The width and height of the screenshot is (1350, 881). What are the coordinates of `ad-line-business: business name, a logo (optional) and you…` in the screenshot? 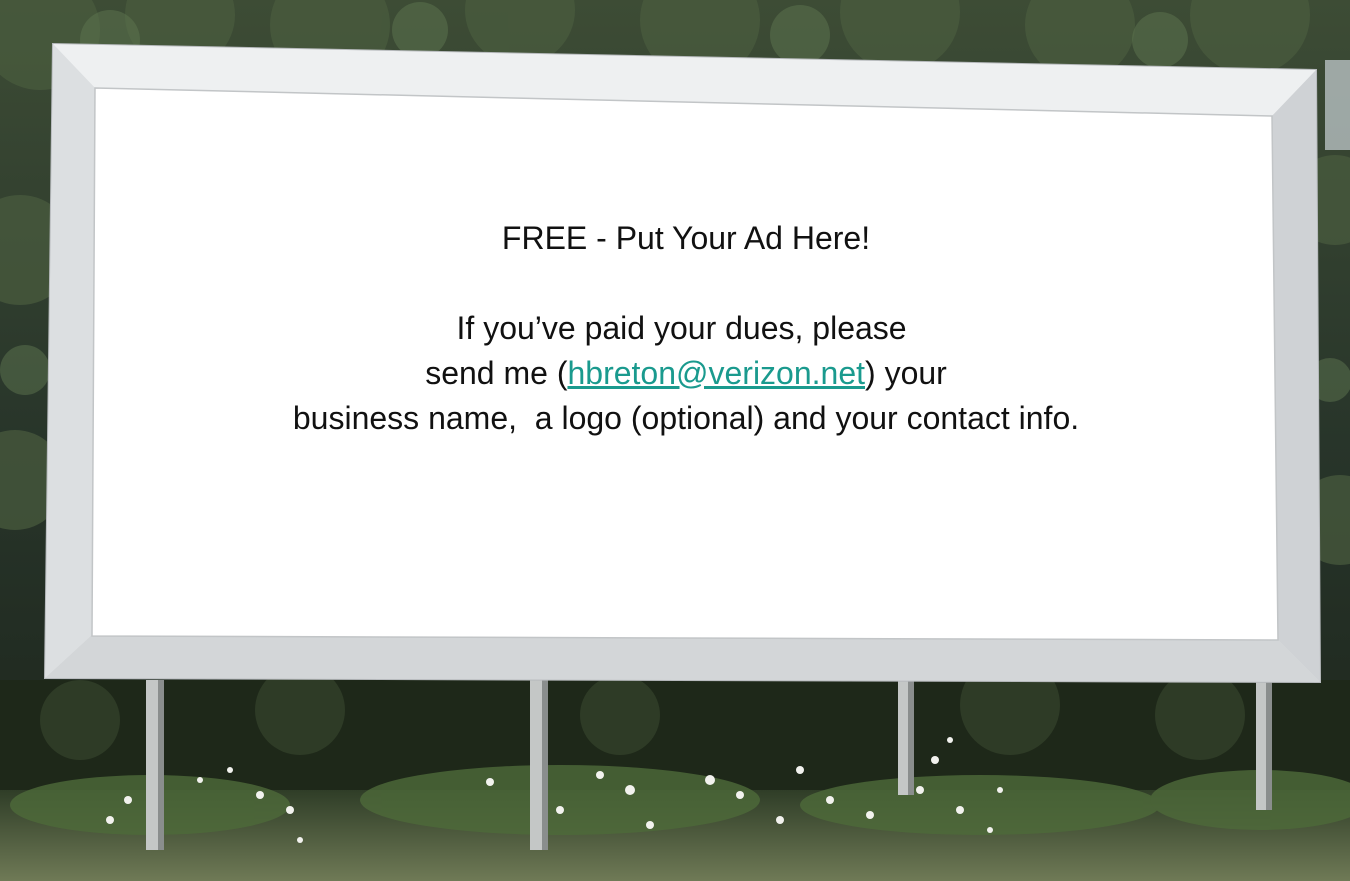 It's located at (686, 417).